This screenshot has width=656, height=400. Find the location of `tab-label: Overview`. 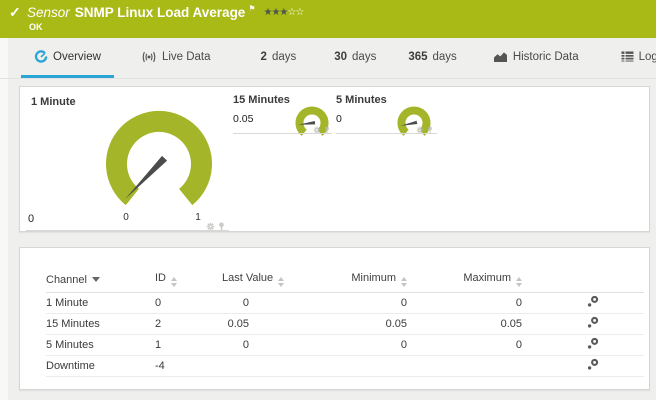

tab-label: Overview is located at coordinates (77, 56).